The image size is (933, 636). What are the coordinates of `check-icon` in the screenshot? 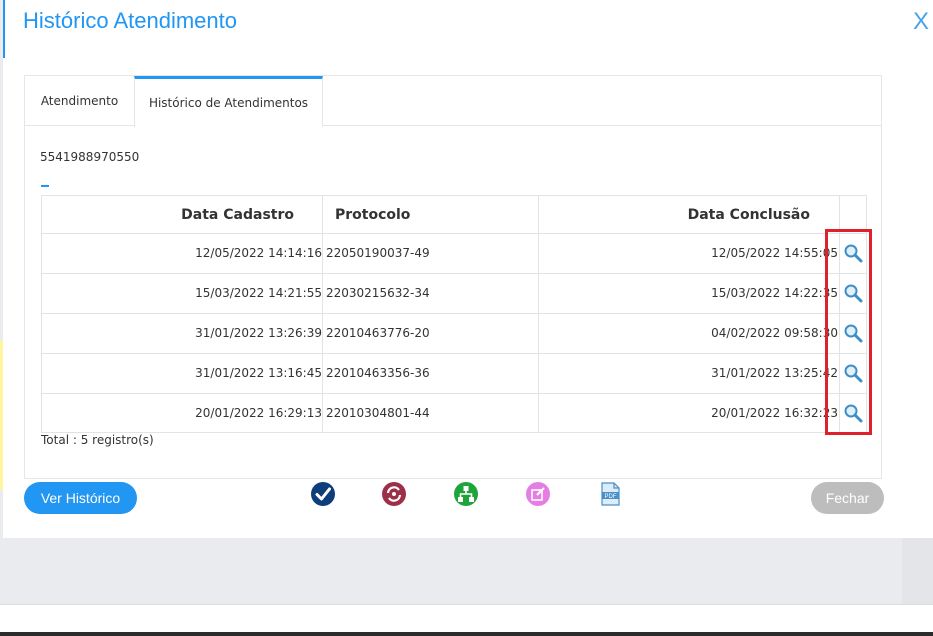 It's located at (323, 494).